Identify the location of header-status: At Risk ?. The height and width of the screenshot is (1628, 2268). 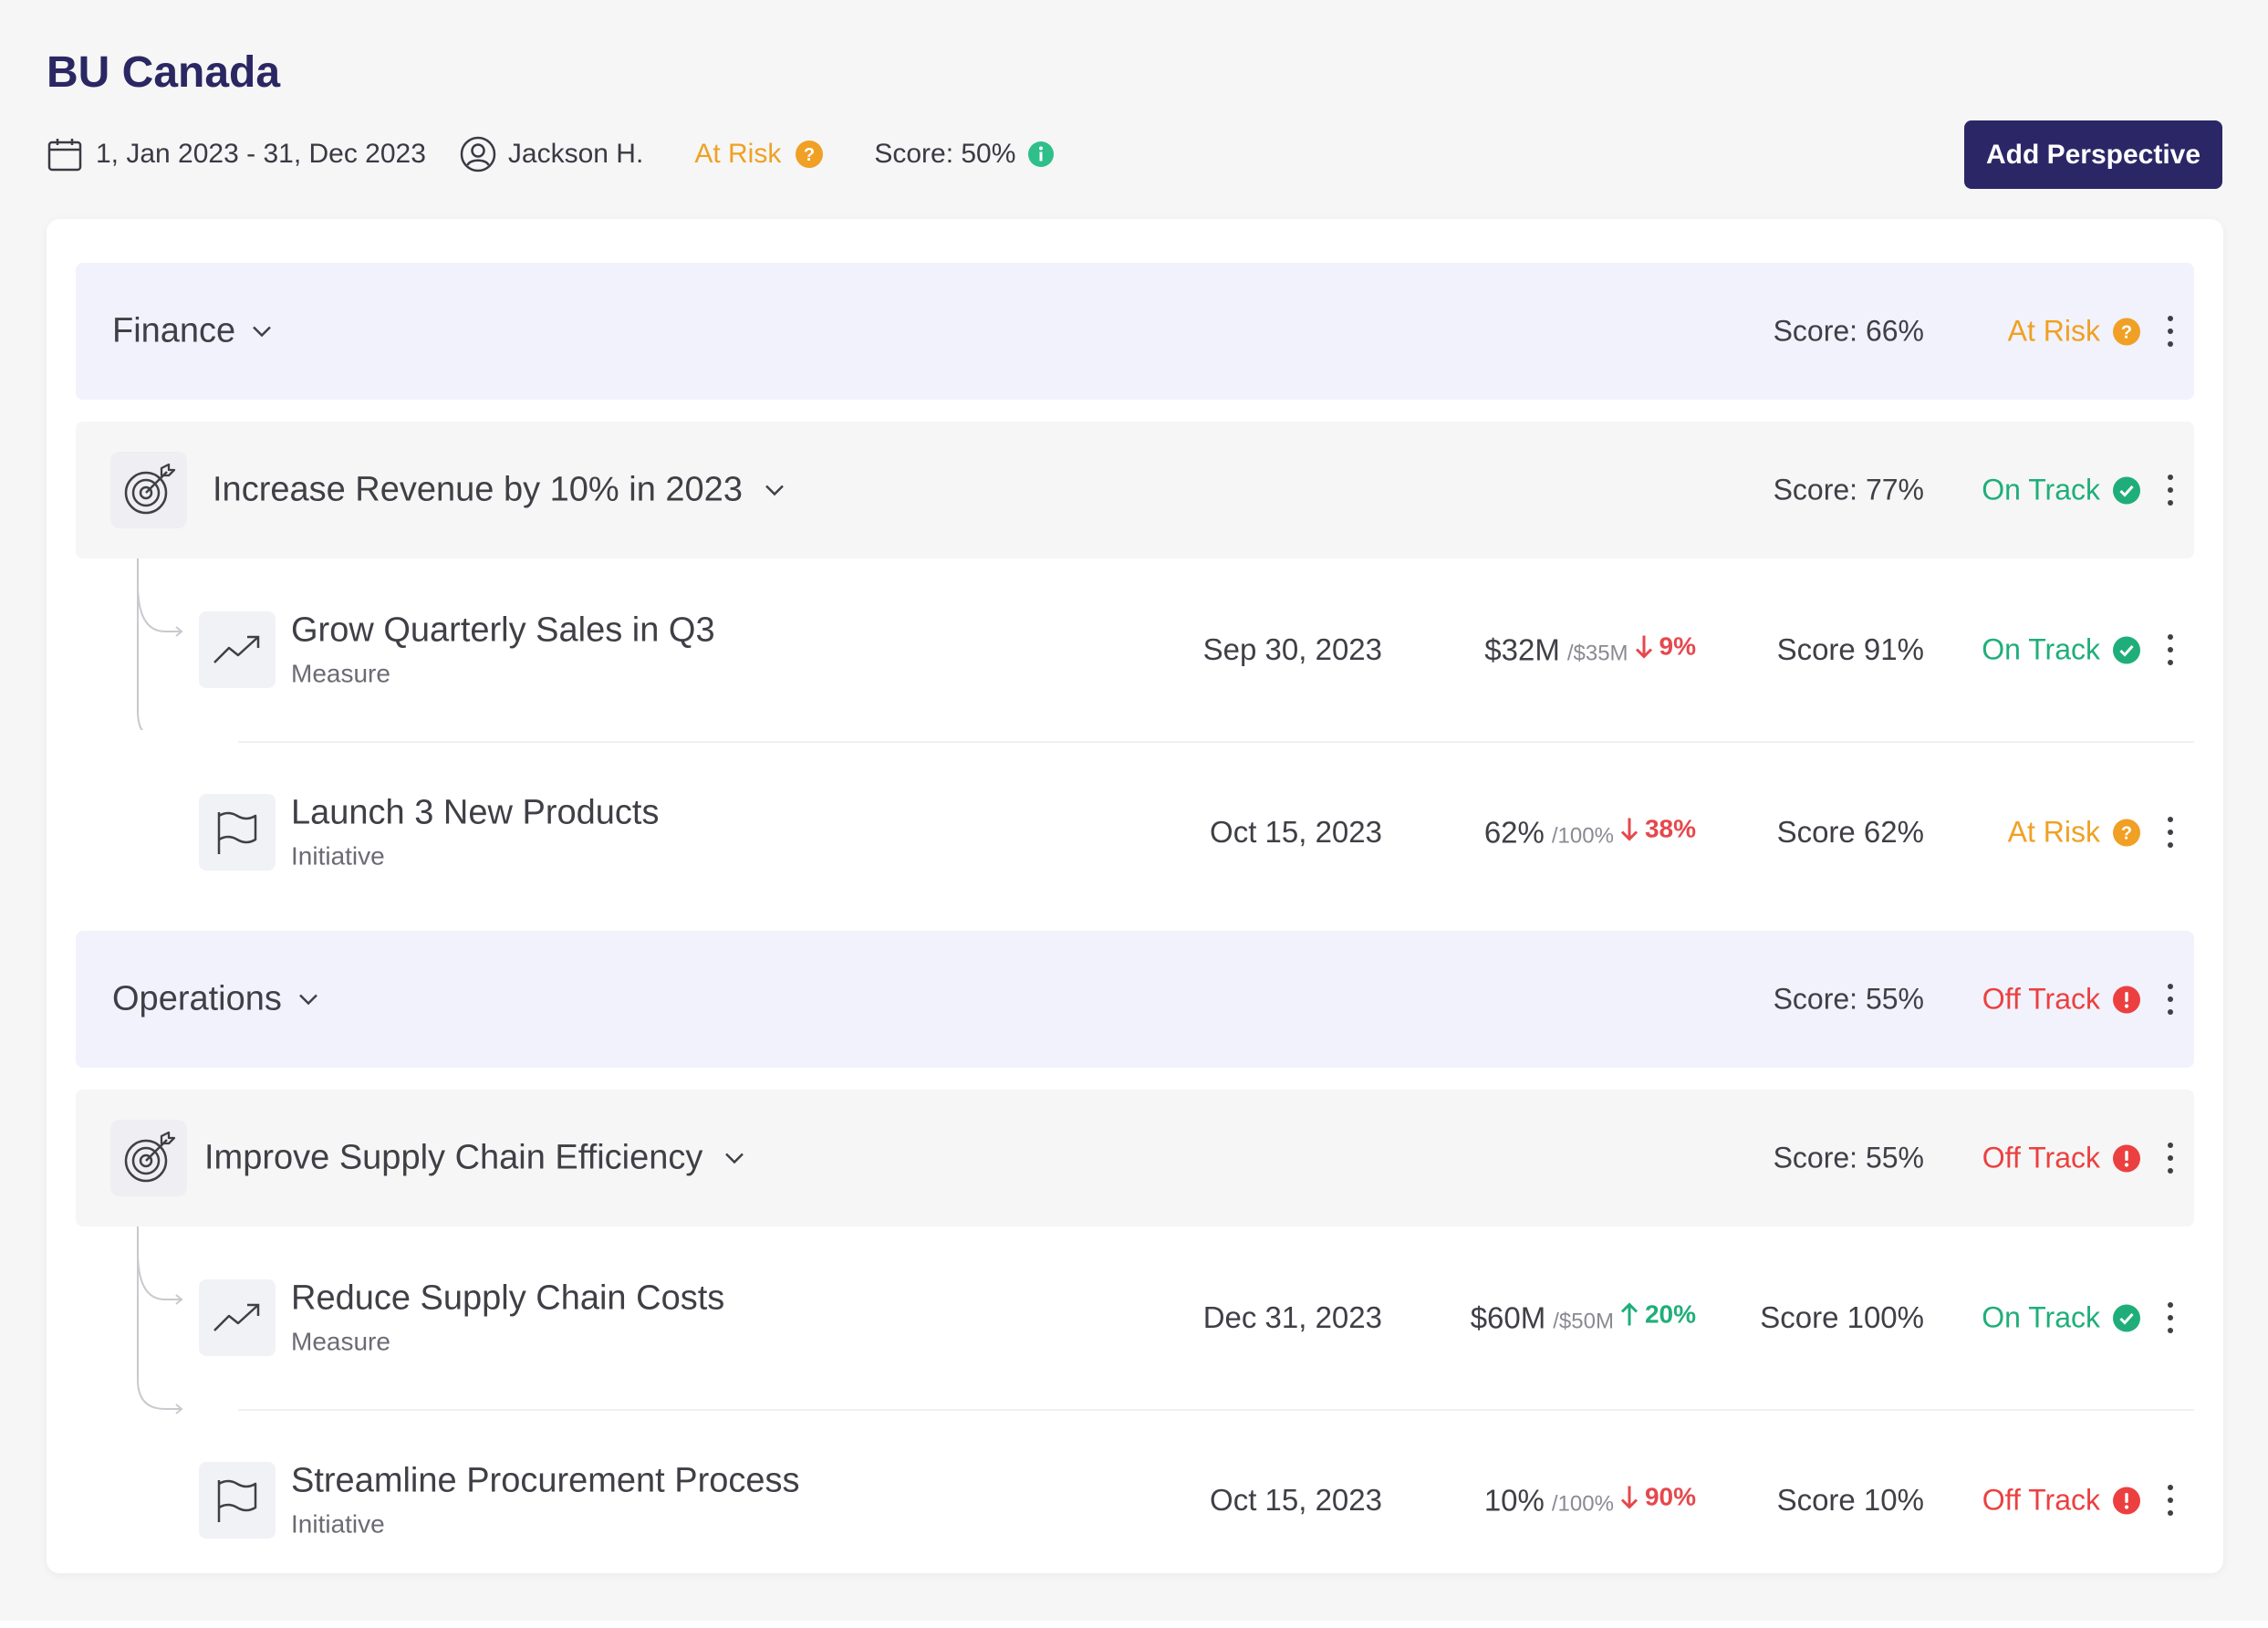
(759, 154).